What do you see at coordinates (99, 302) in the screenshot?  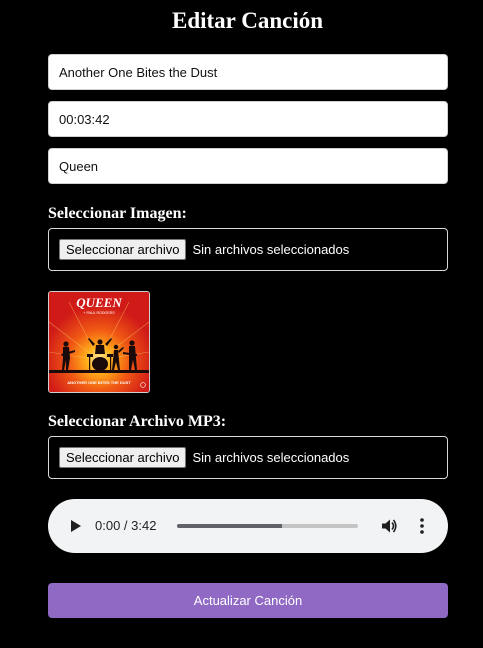 I see `cover-band-logo: QUEEN` at bounding box center [99, 302].